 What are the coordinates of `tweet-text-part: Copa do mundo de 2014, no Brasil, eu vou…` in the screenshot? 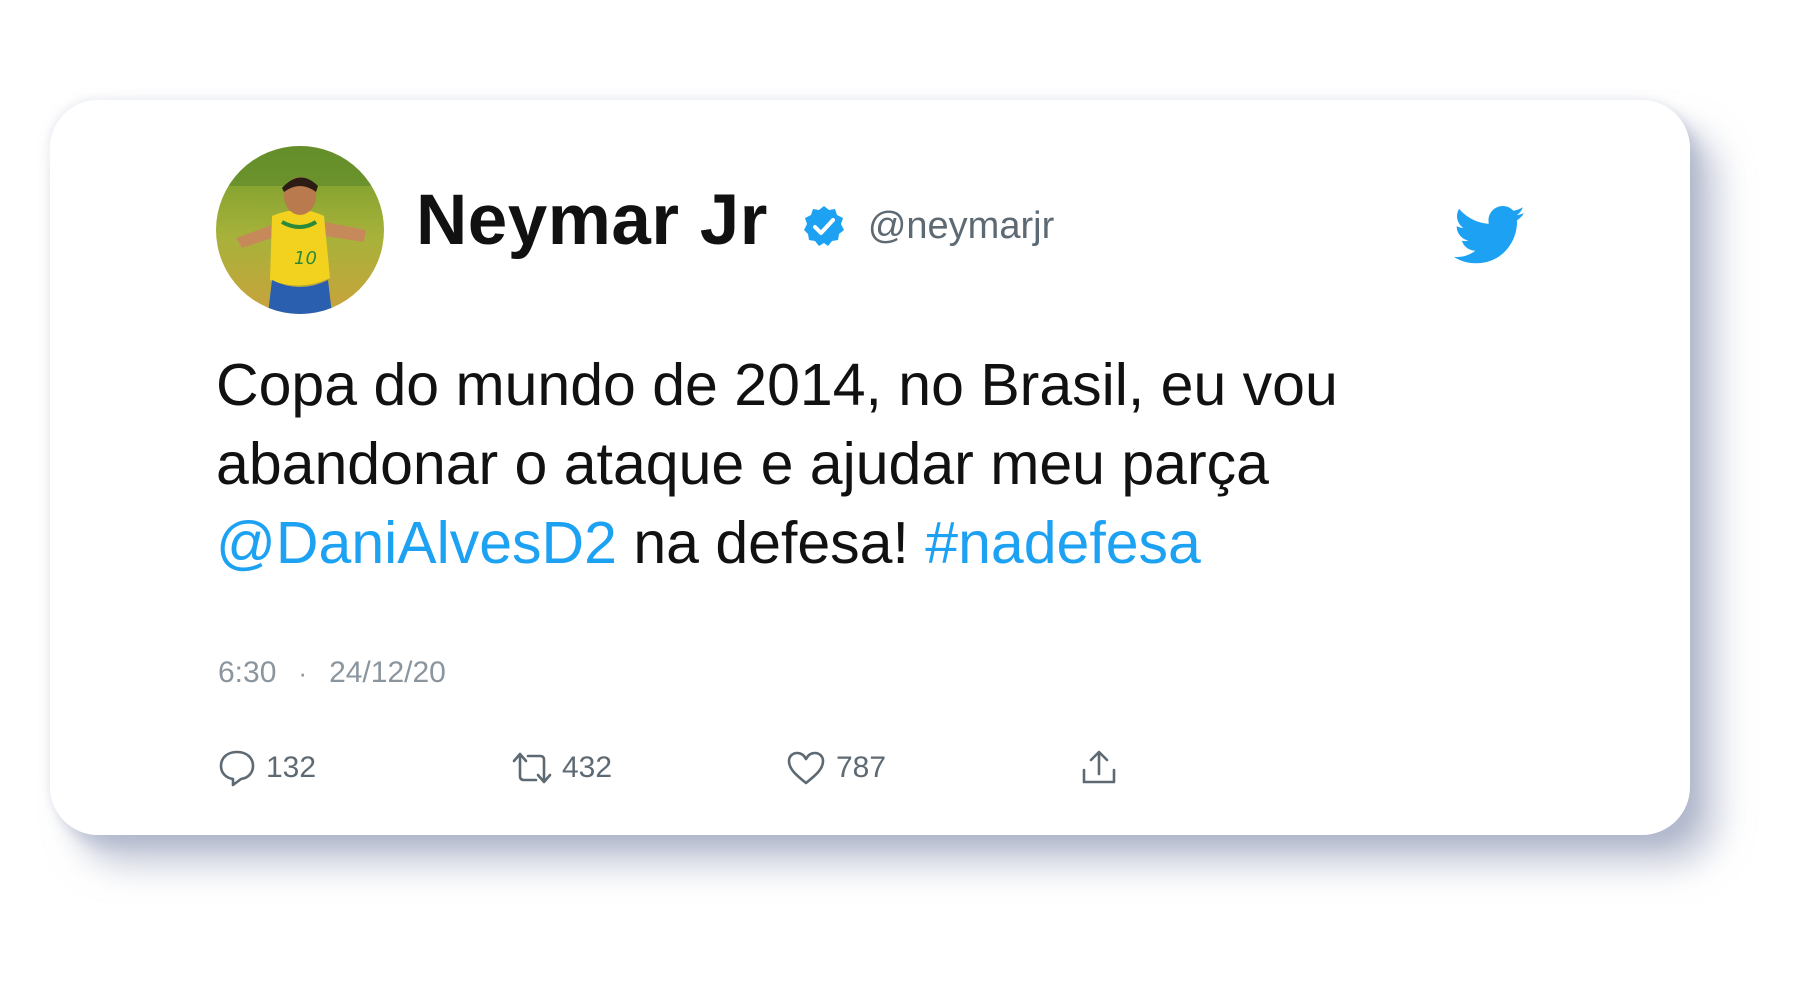 It's located at (777, 424).